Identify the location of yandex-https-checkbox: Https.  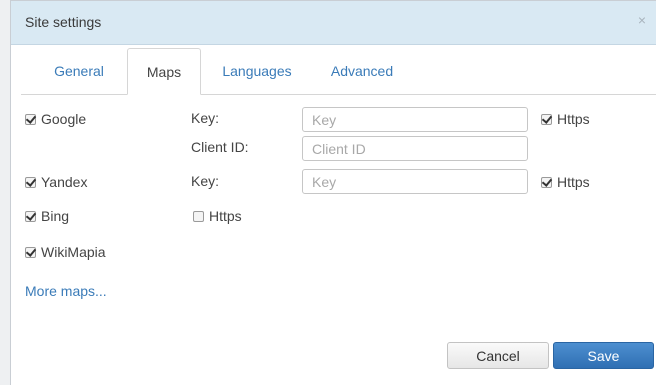
(565, 182).